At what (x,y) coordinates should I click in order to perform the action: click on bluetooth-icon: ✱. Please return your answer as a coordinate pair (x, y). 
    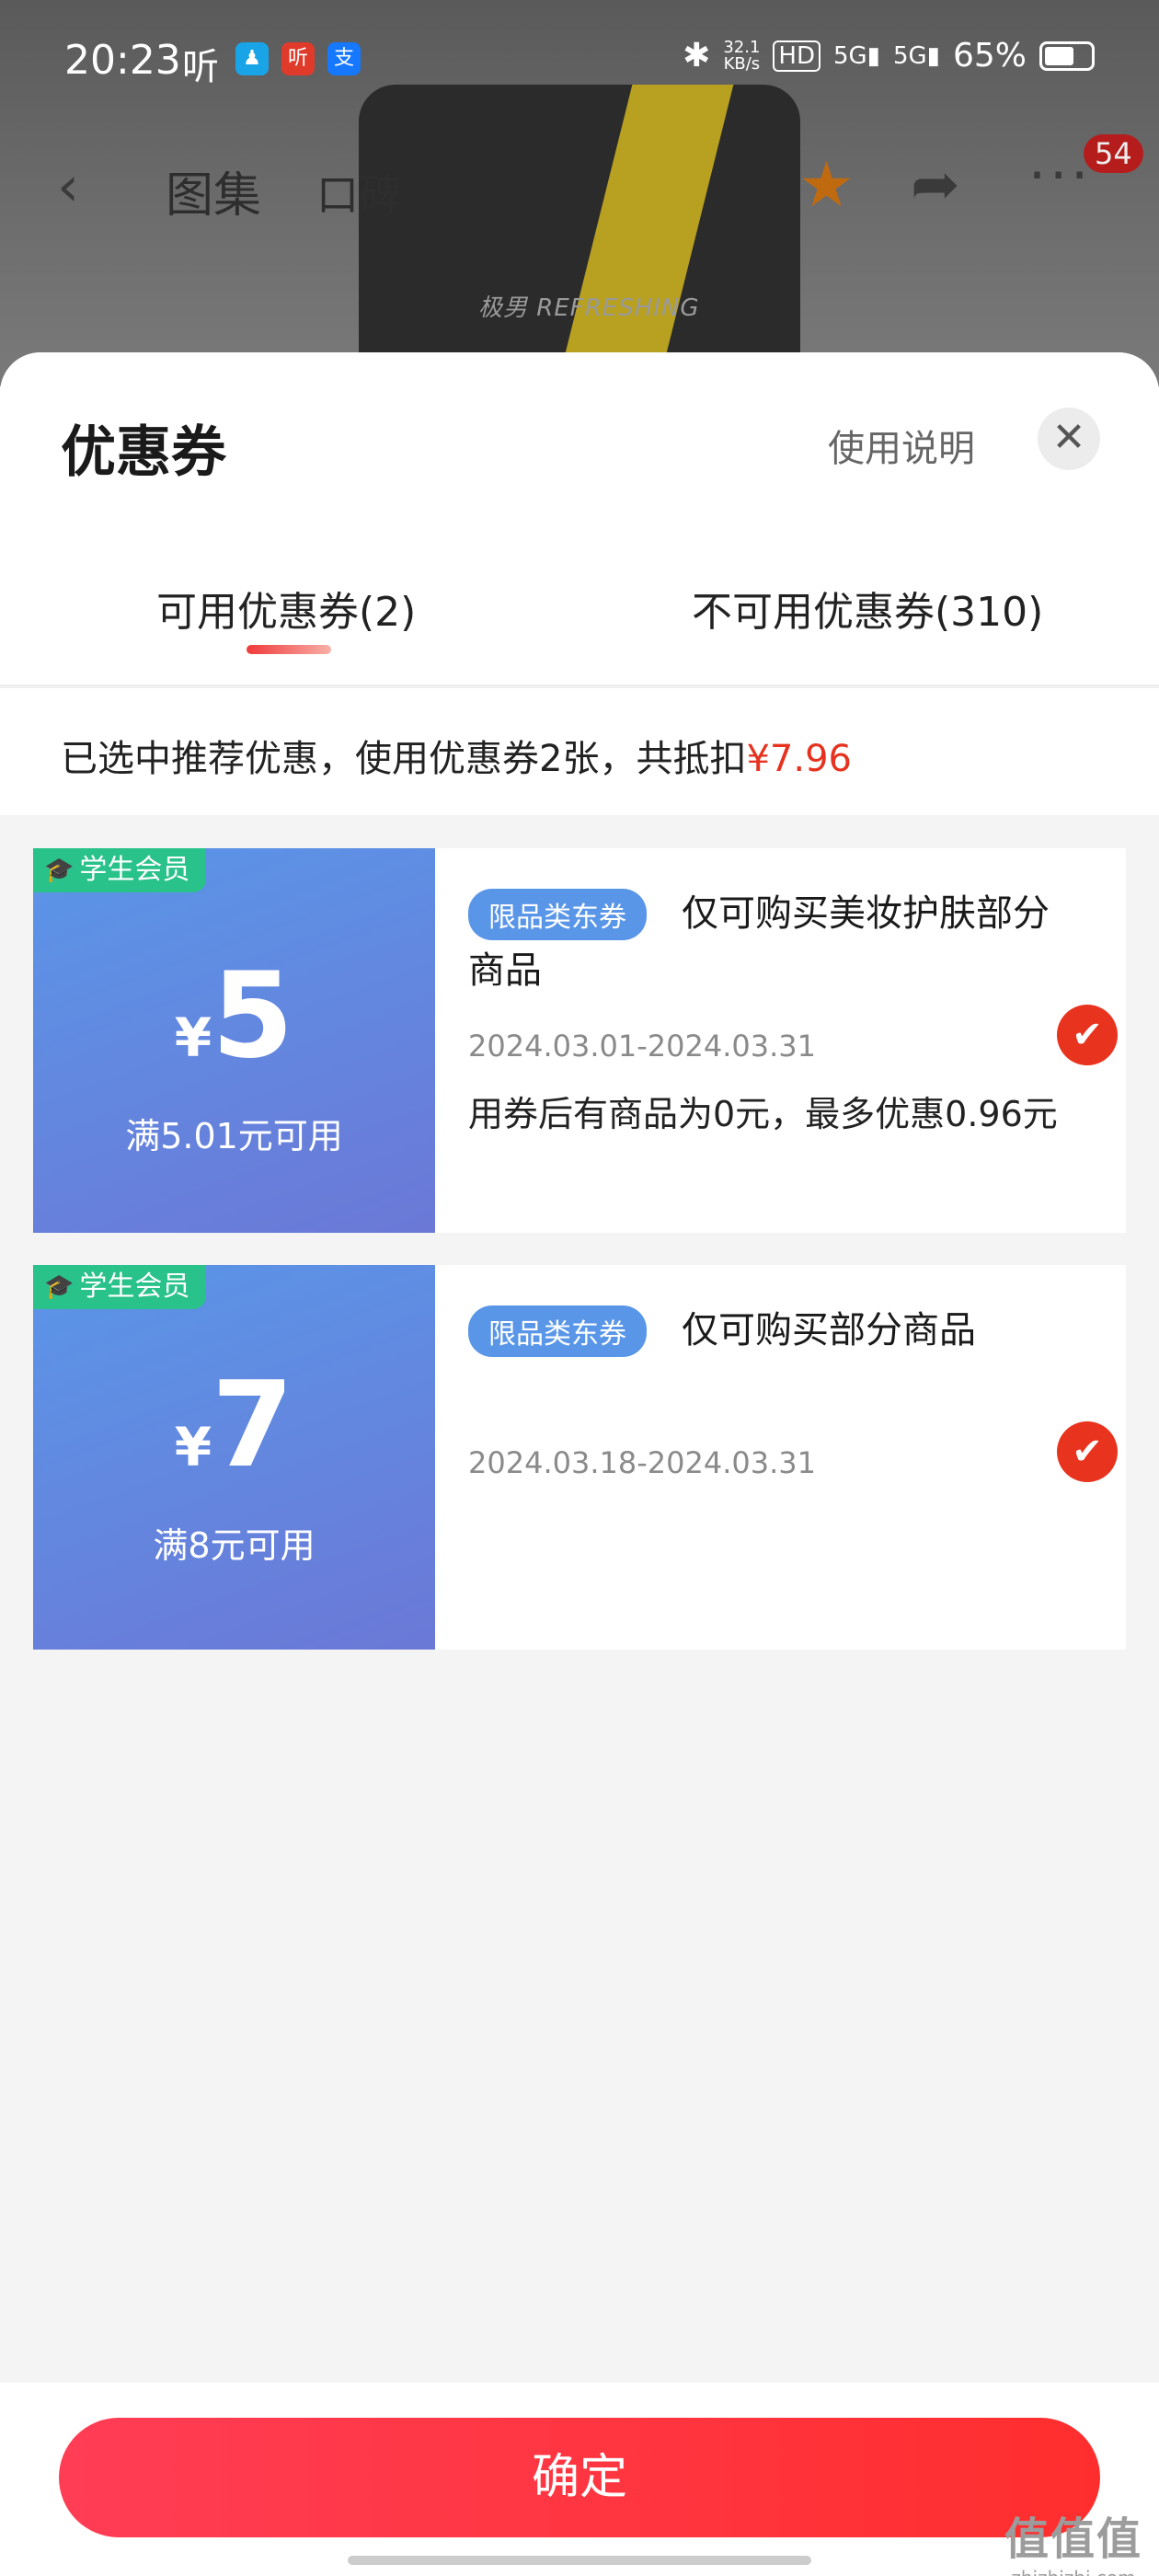
    Looking at the image, I should click on (697, 56).